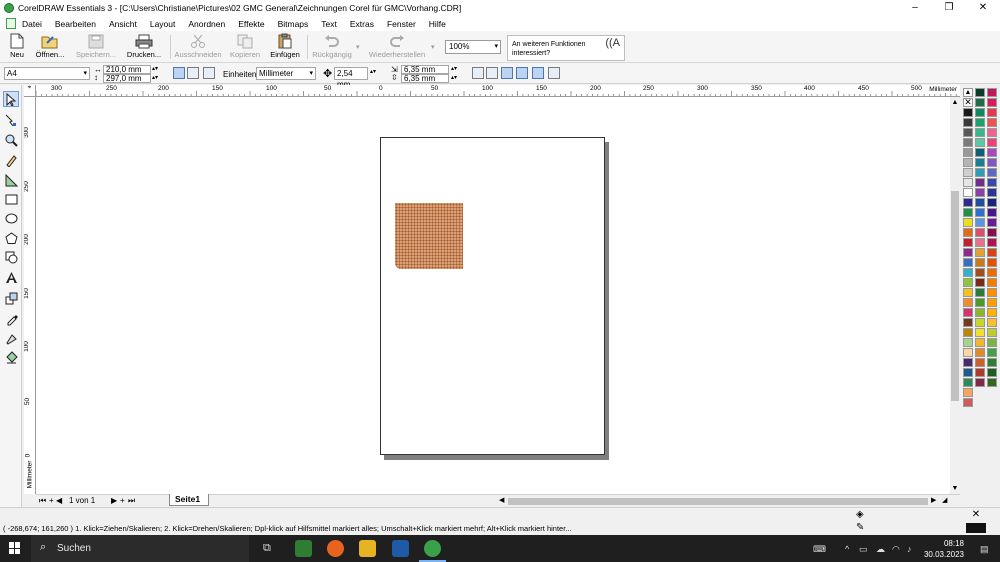 This screenshot has width=1000, height=562. What do you see at coordinates (983, 8) in the screenshot?
I see `close-button: ✕` at bounding box center [983, 8].